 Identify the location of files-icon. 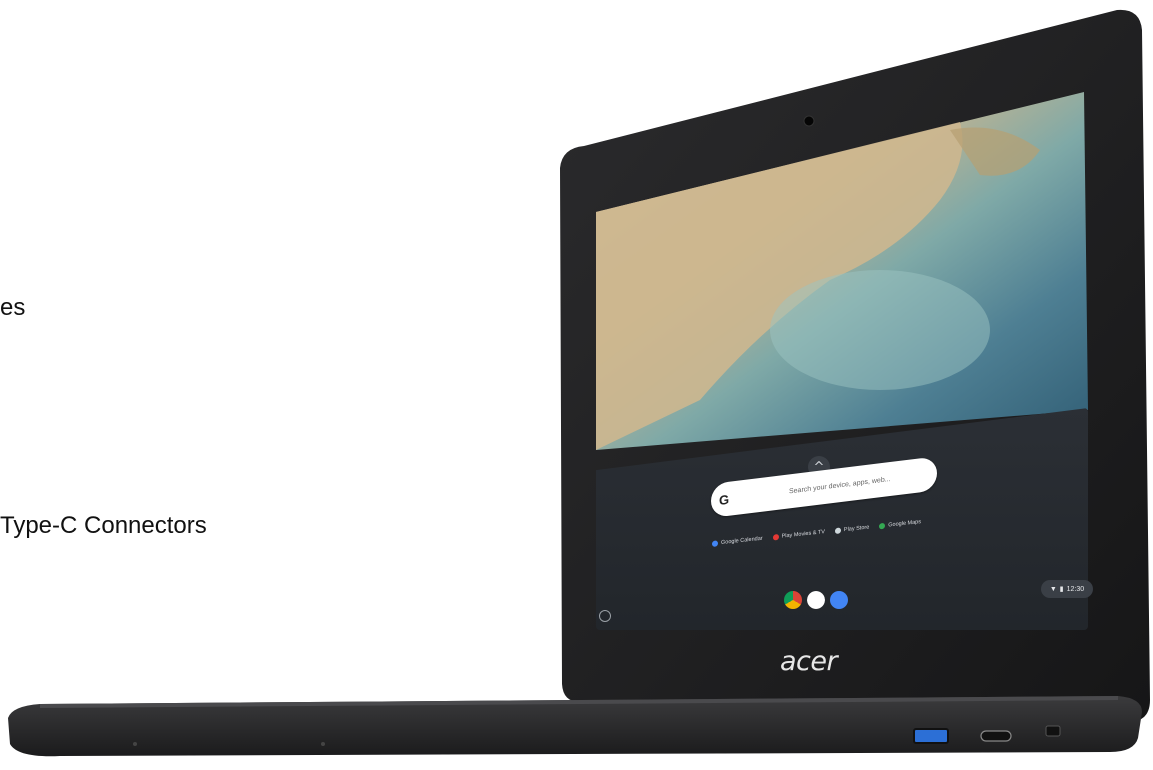
(839, 600).